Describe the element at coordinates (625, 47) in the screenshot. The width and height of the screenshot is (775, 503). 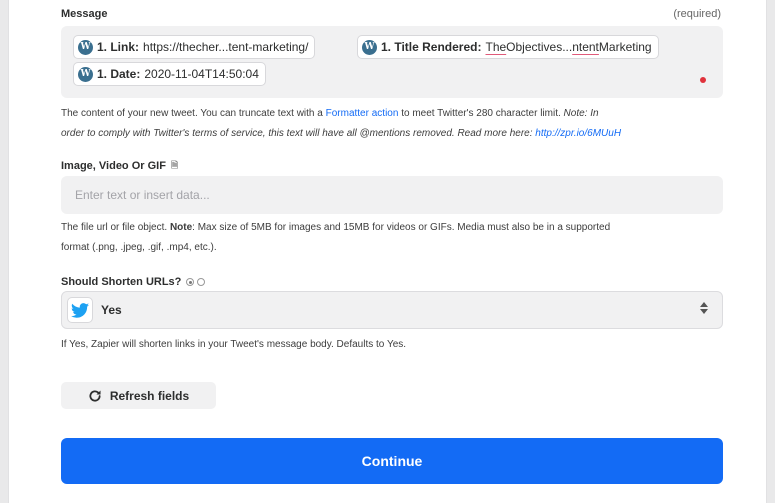
I see `pill-value-part: Marketing` at that location.